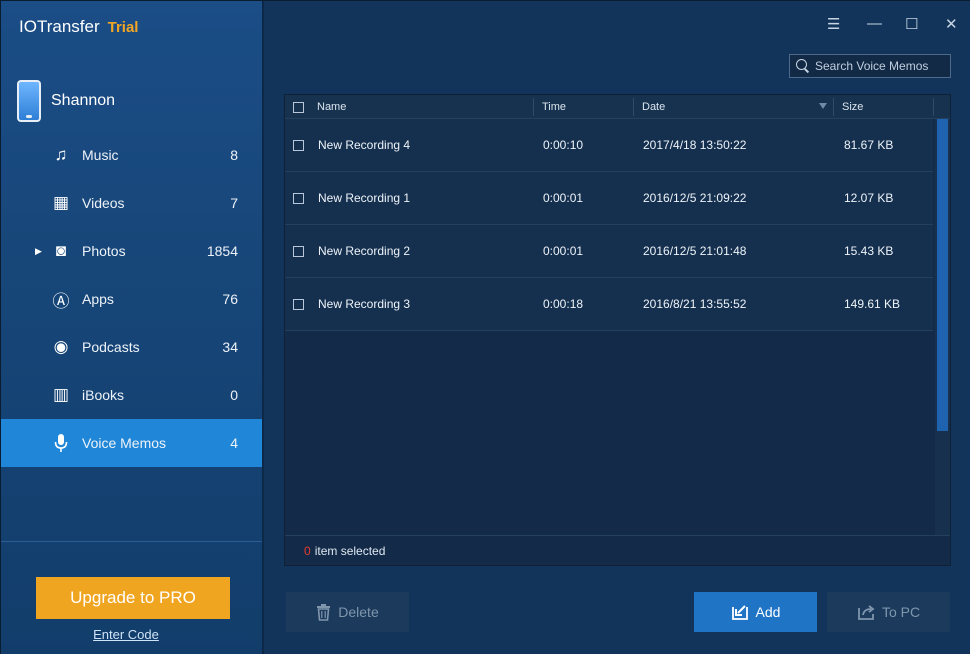 The height and width of the screenshot is (654, 970). Describe the element at coordinates (768, 612) in the screenshot. I see `add-label: Add` at that location.